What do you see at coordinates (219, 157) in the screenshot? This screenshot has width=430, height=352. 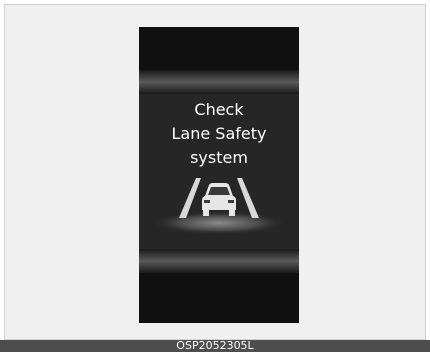 I see `warning-message-line-3: system` at bounding box center [219, 157].